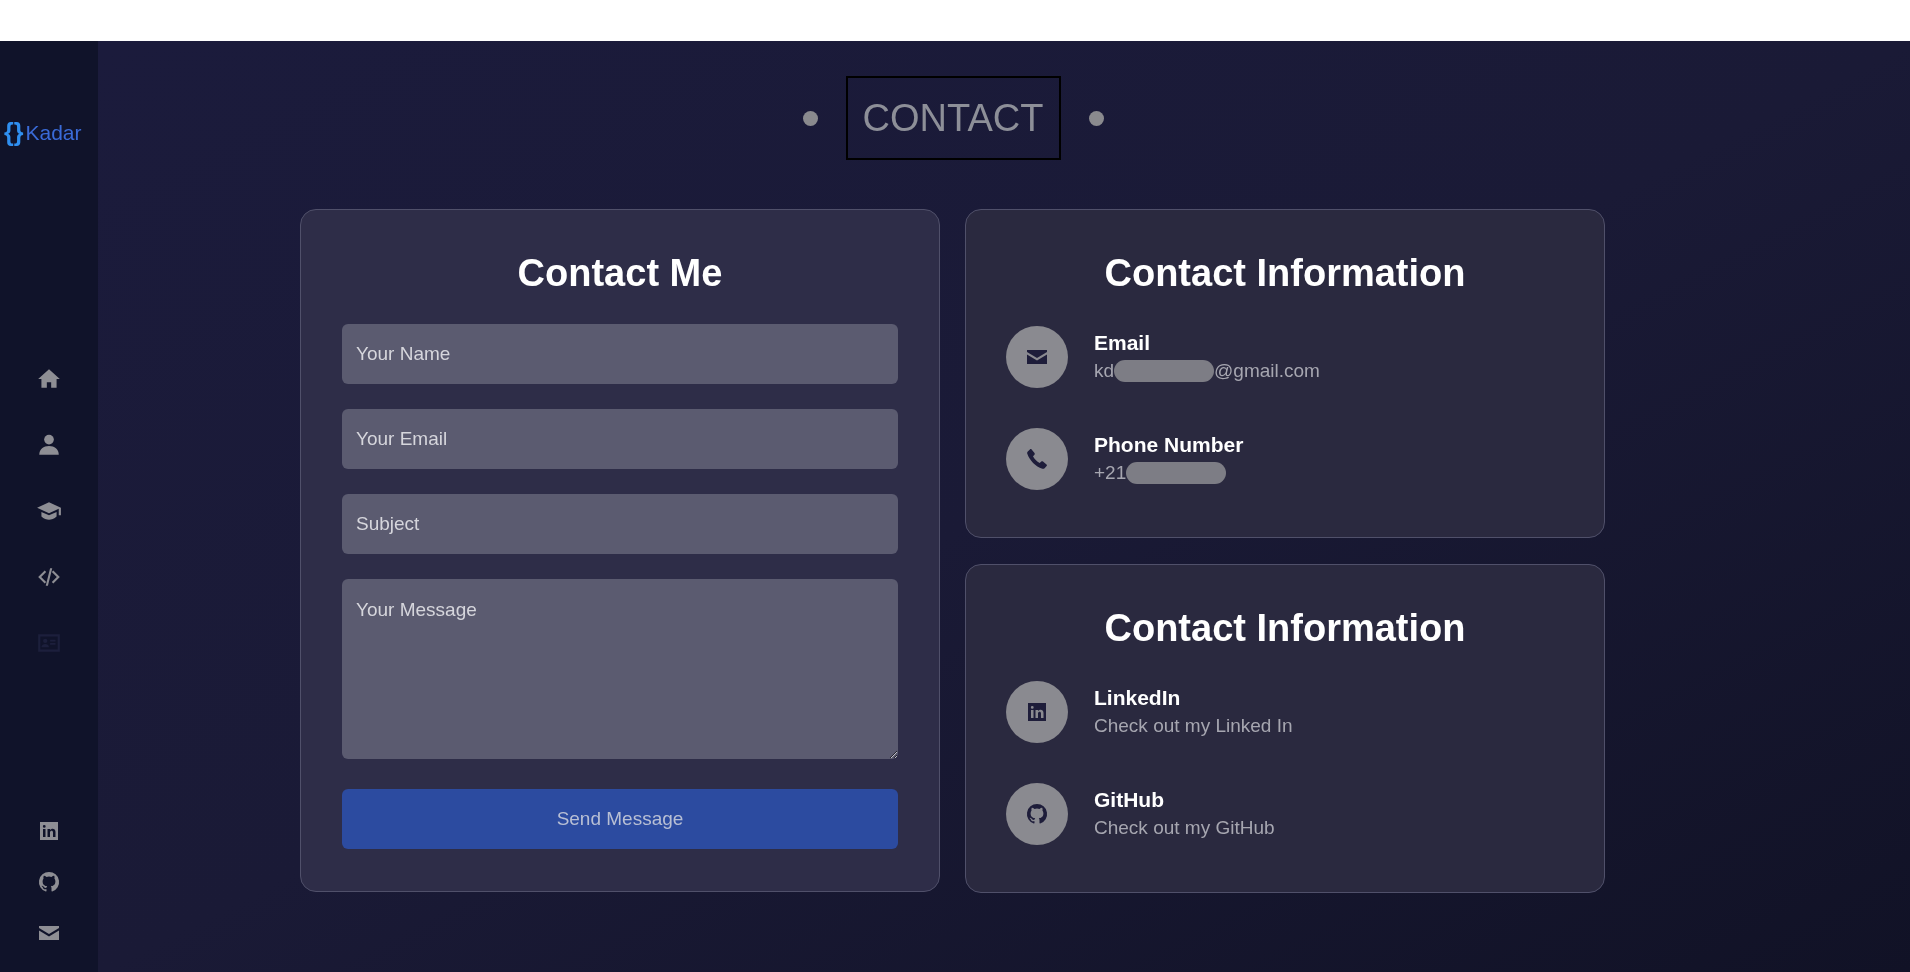 This screenshot has height=972, width=1910. I want to click on section-title: CONTACT, so click(953, 118).